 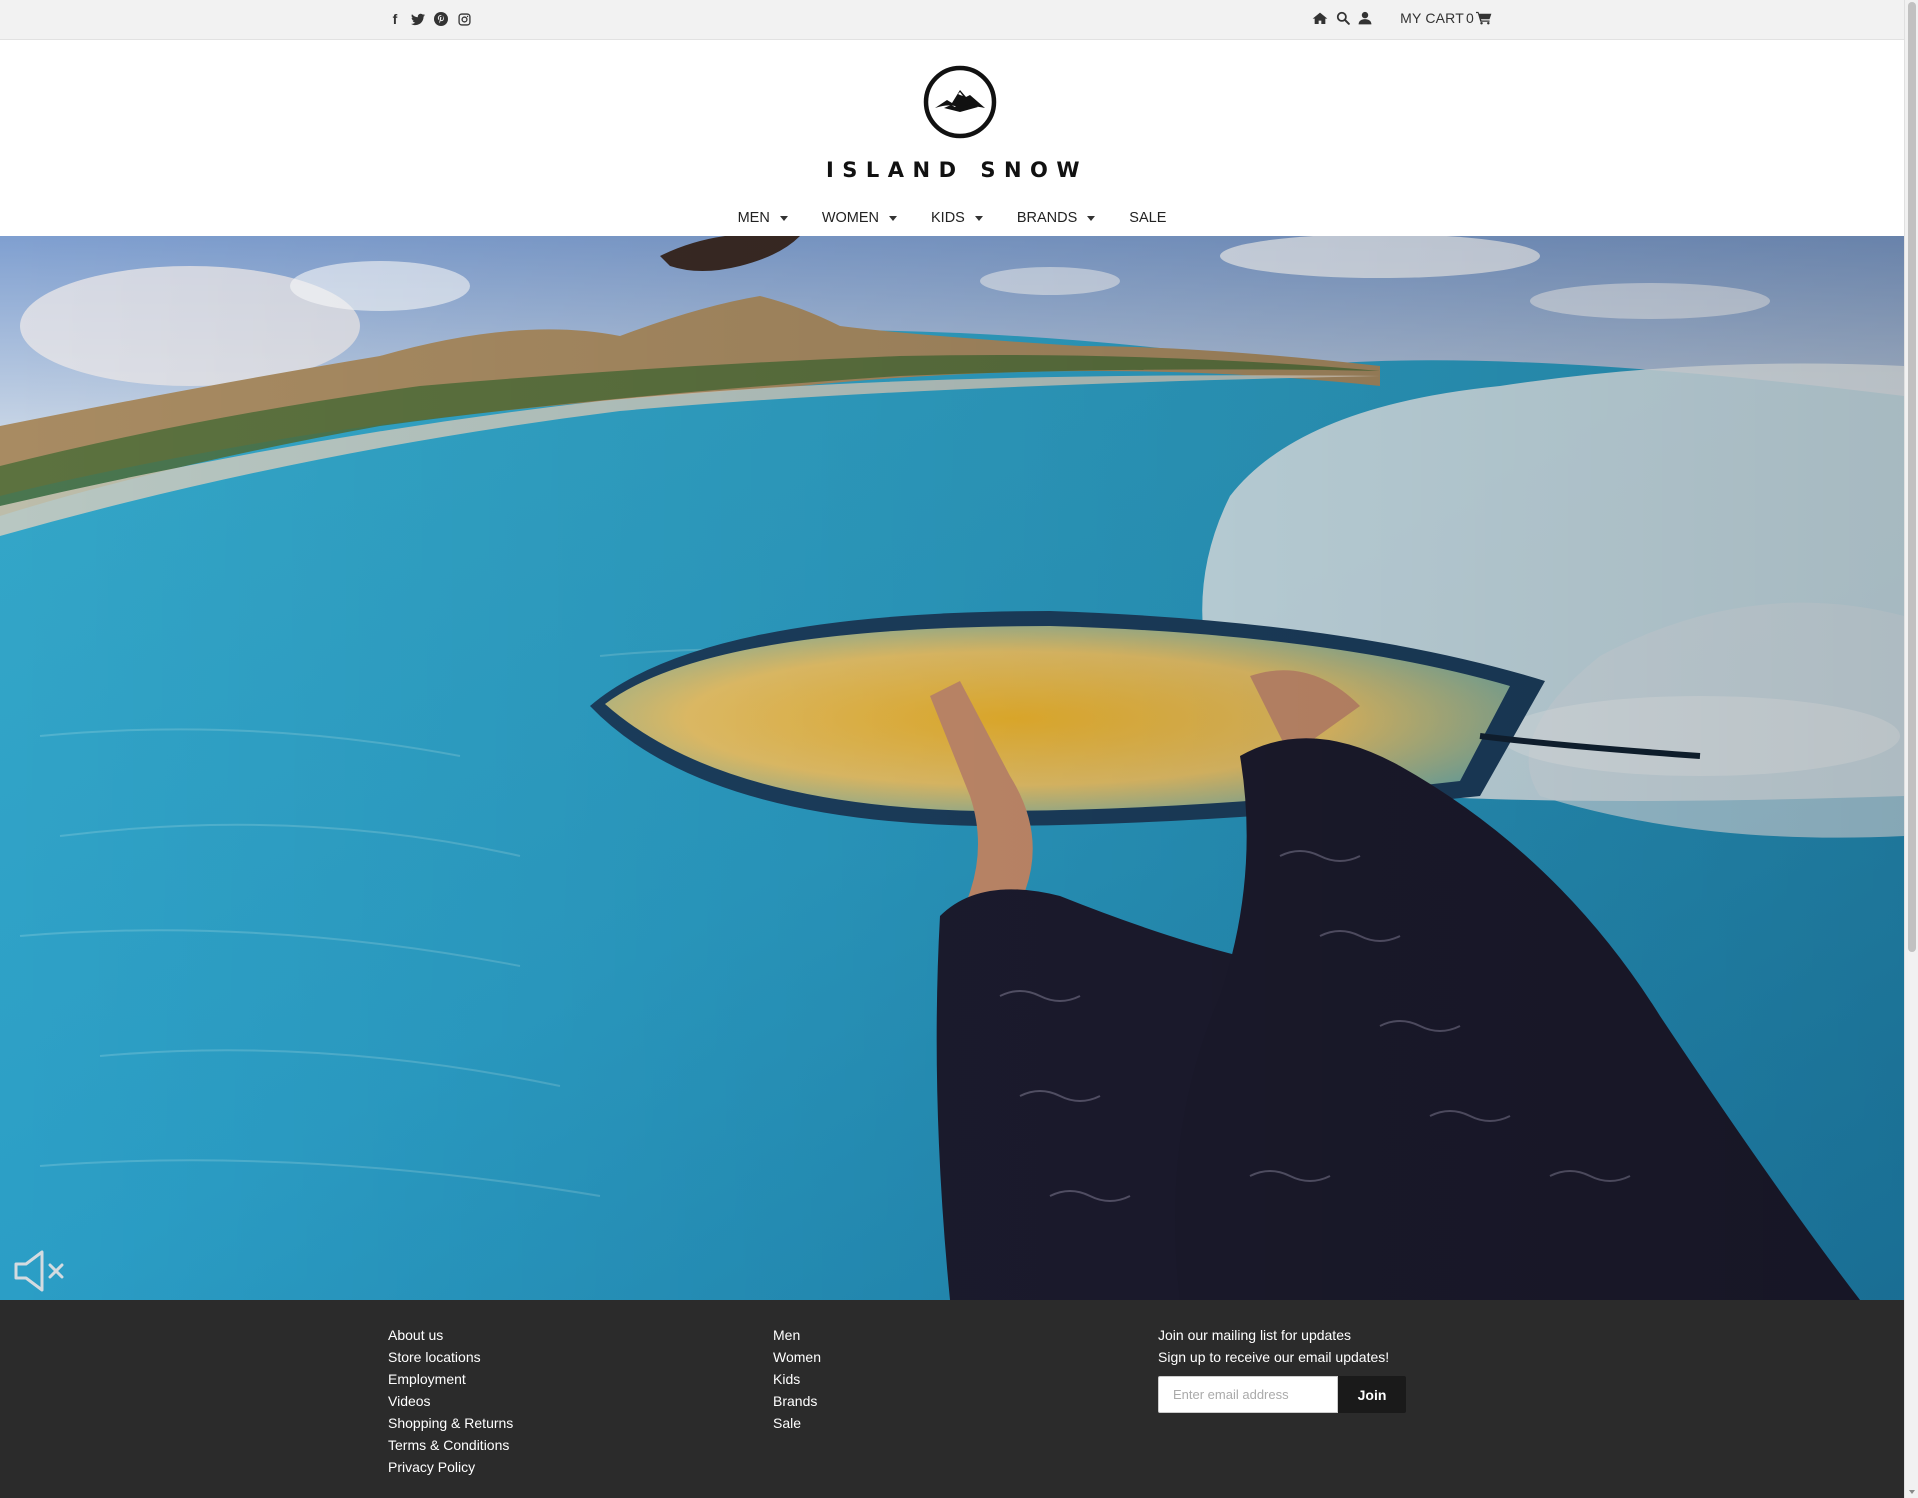 I want to click on nav-item-label: MEN, so click(x=753, y=218).